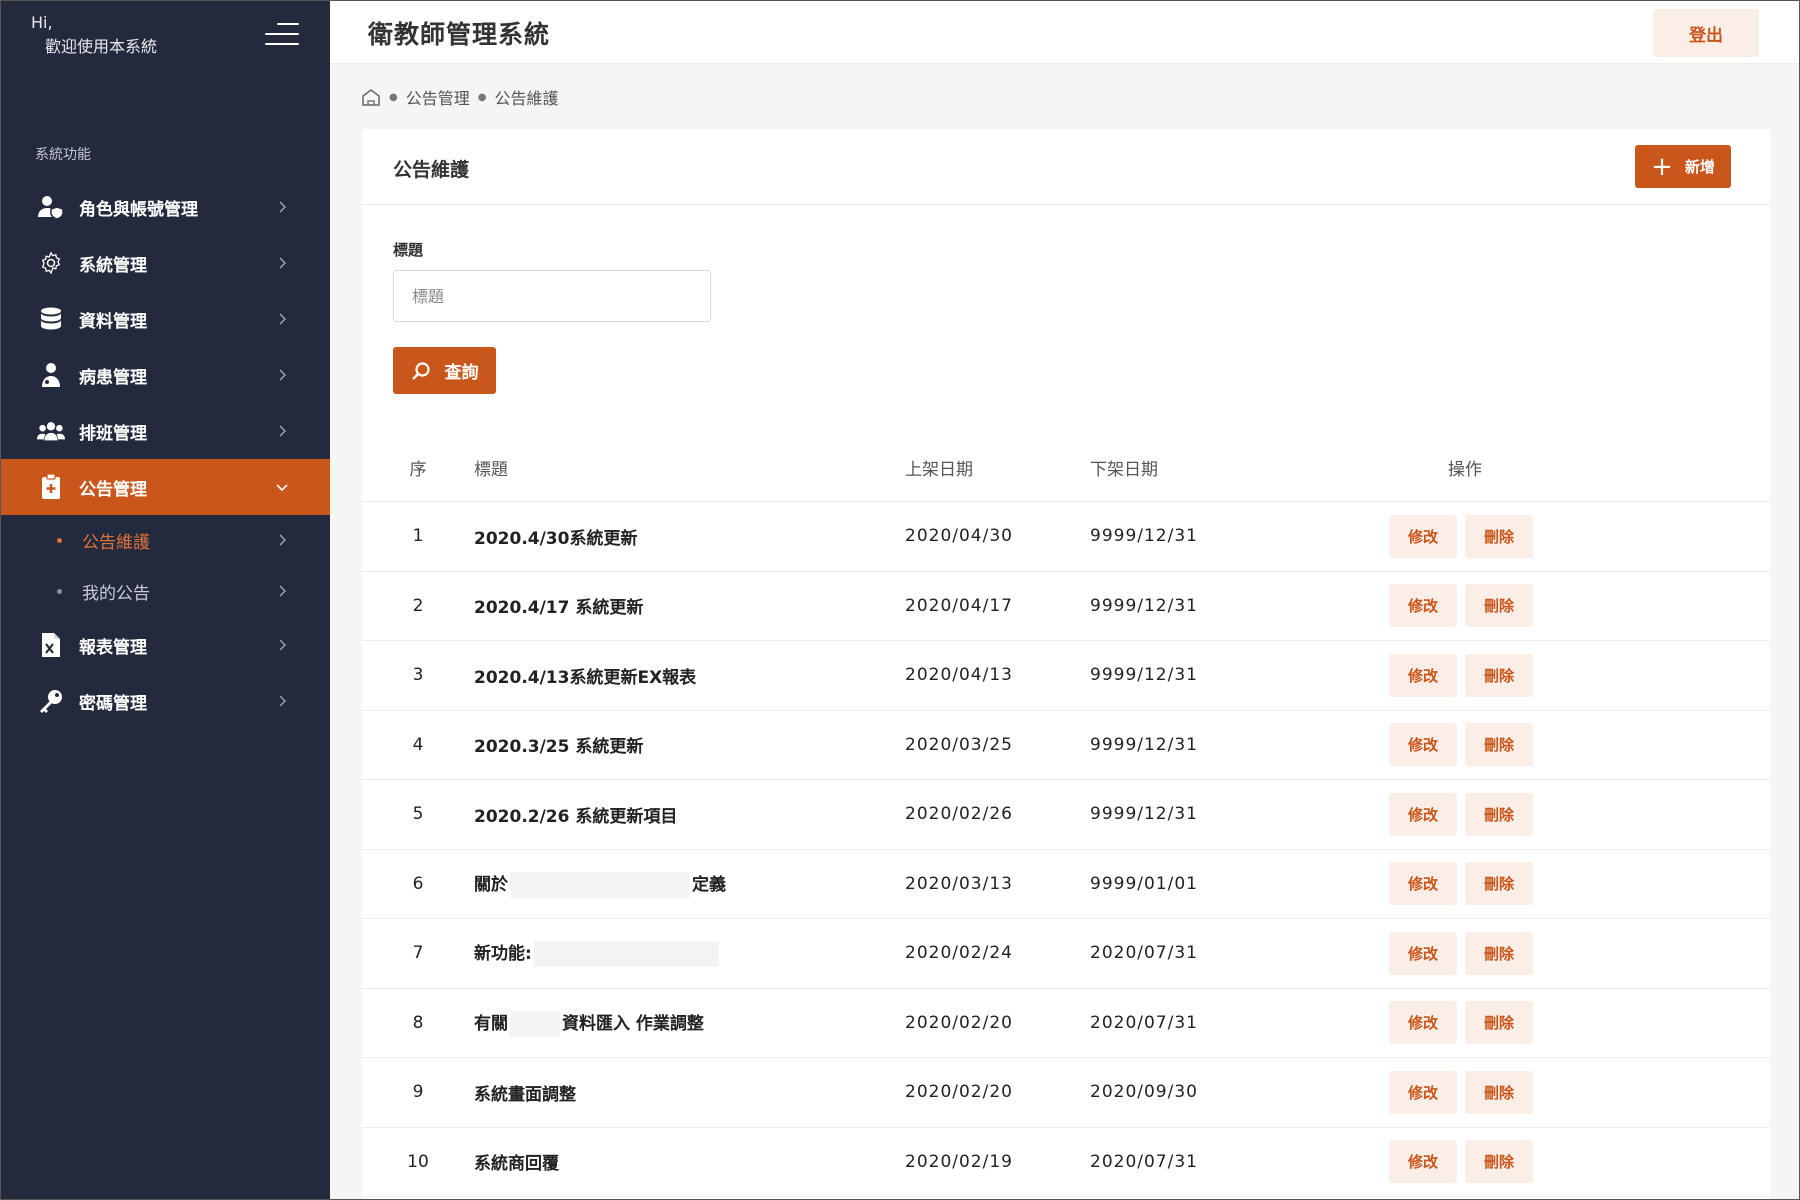  Describe the element at coordinates (1662, 166) in the screenshot. I see `plus-icon: +` at that location.